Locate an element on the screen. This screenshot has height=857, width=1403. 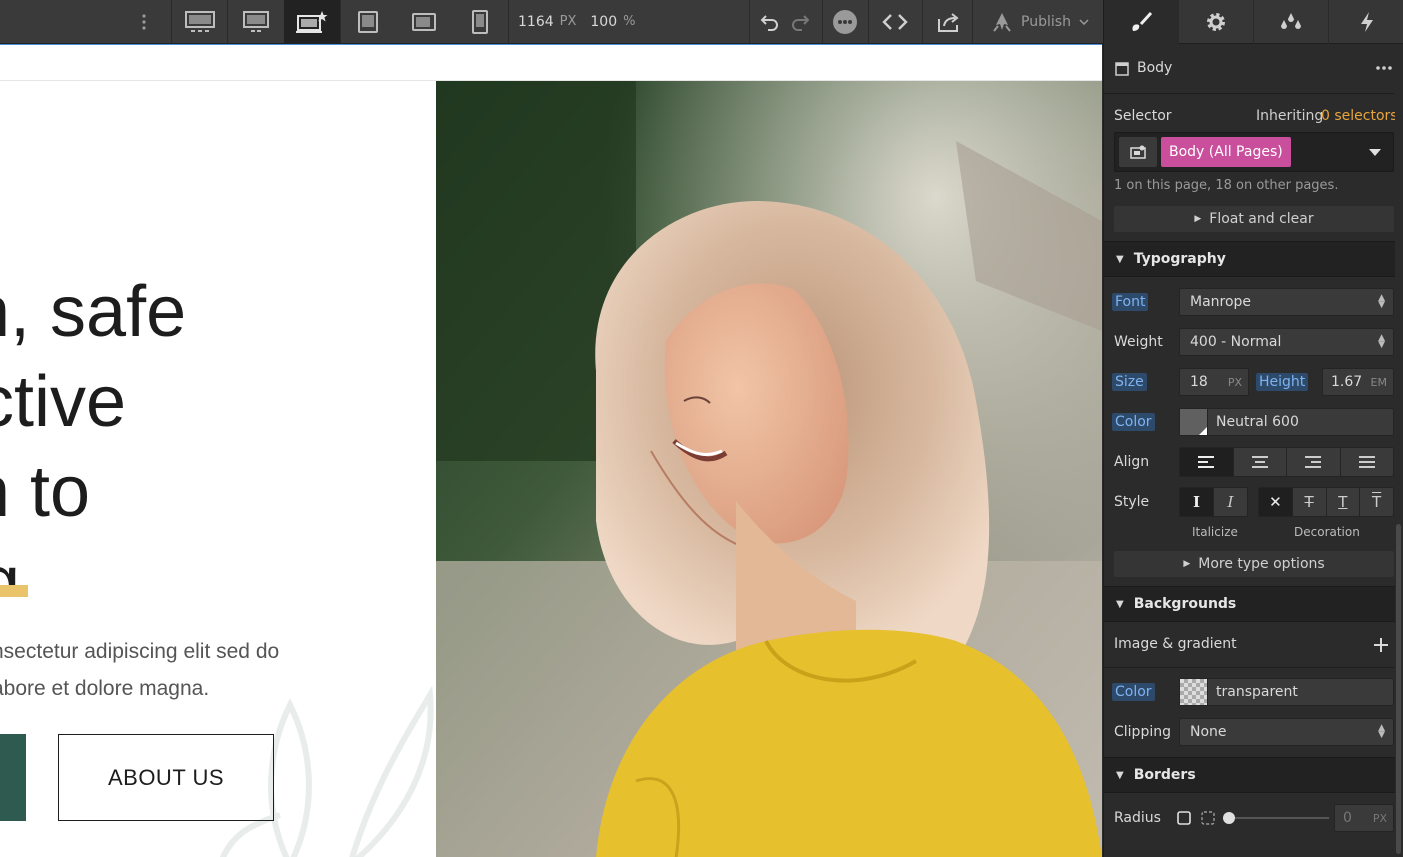
lightning-icon is located at coordinates (1366, 22).